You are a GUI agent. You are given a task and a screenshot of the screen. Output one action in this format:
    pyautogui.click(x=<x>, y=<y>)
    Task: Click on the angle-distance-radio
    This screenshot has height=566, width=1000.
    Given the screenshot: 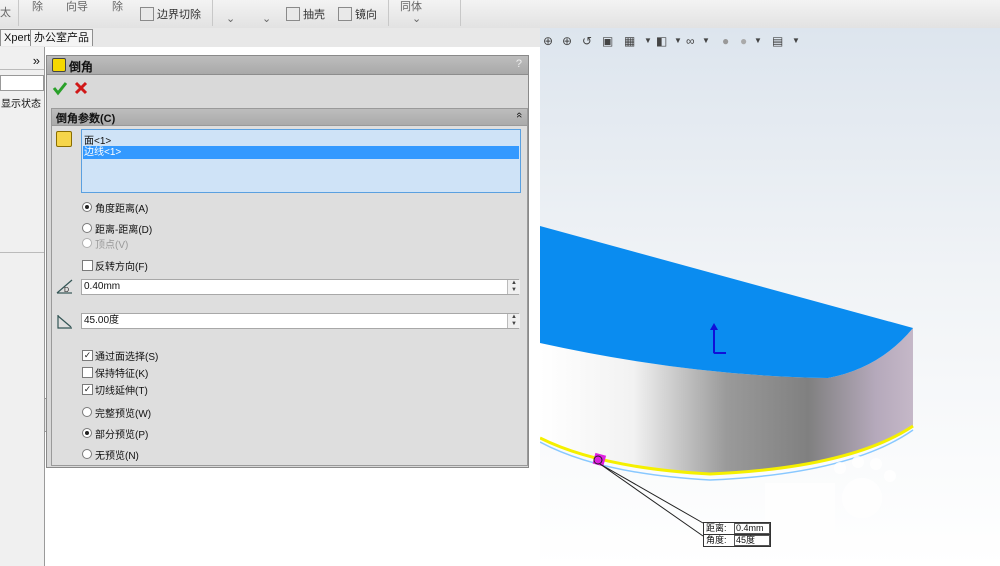 What is the action you would take?
    pyautogui.click(x=87, y=207)
    